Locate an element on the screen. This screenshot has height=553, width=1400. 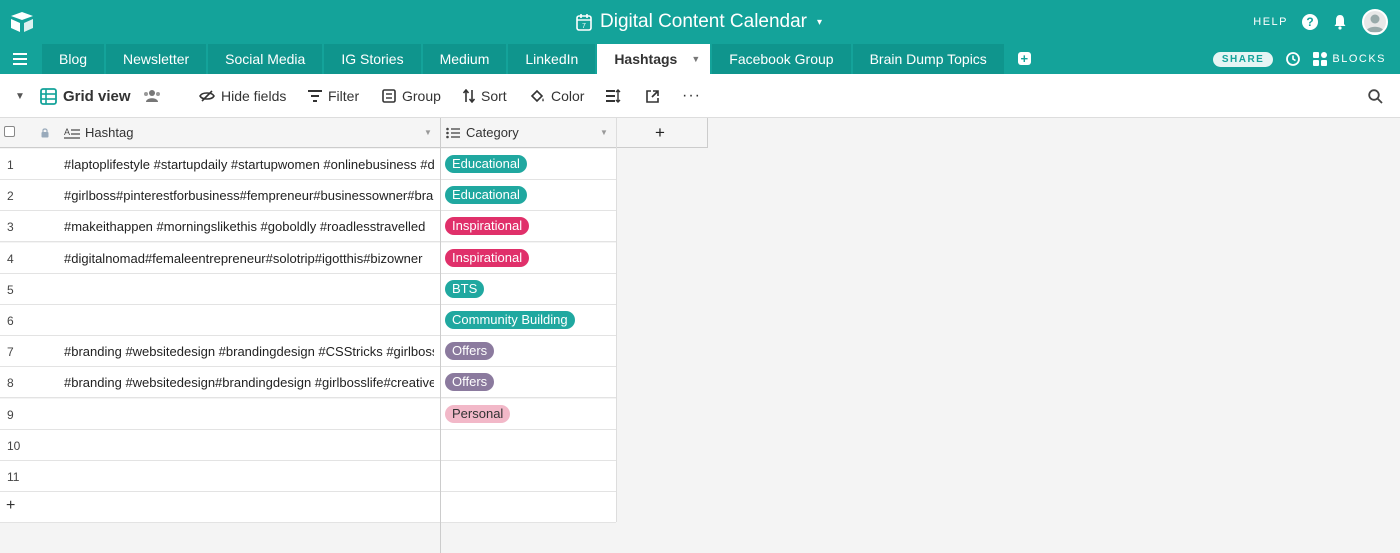
blocks-button: BLOCKS is located at coordinates (1349, 59).